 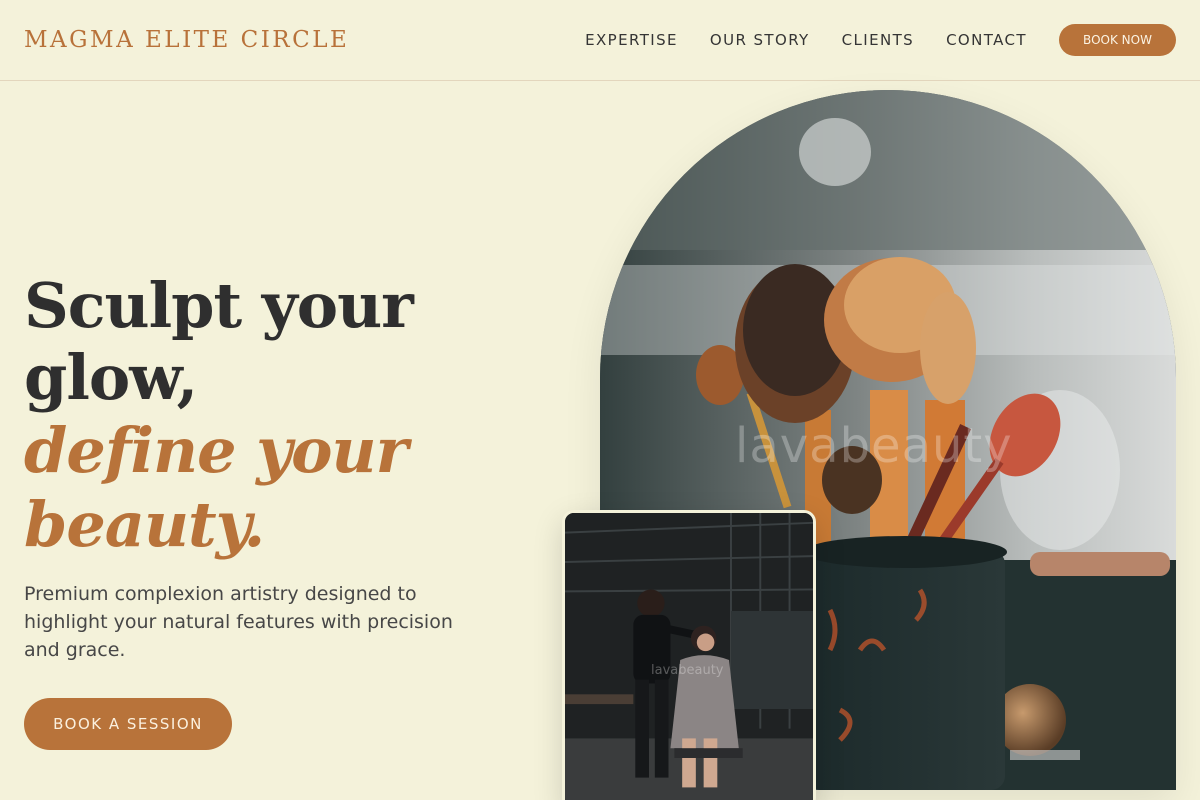 I want to click on headline-line-1: Sculpt your glow,, so click(x=219, y=341).